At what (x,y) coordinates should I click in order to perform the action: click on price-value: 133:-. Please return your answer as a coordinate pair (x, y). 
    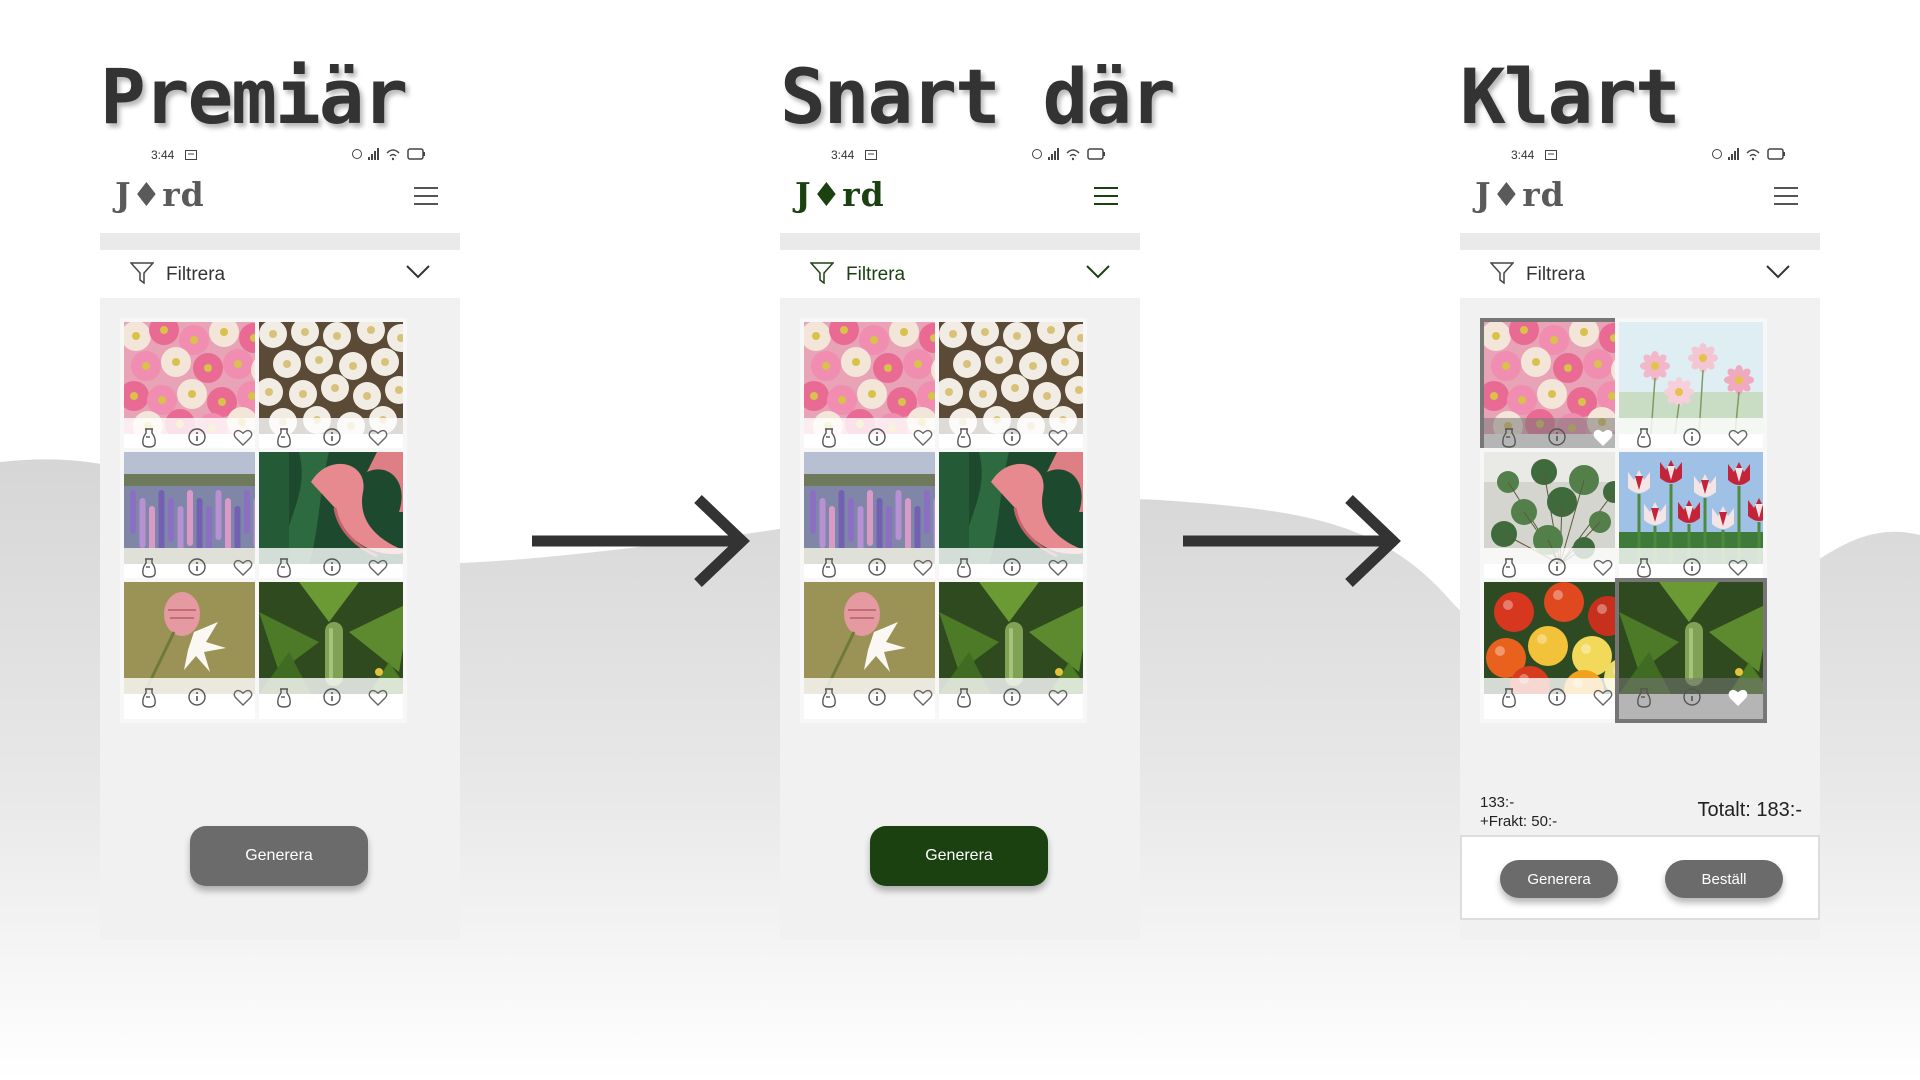
    Looking at the image, I should click on (1497, 802).